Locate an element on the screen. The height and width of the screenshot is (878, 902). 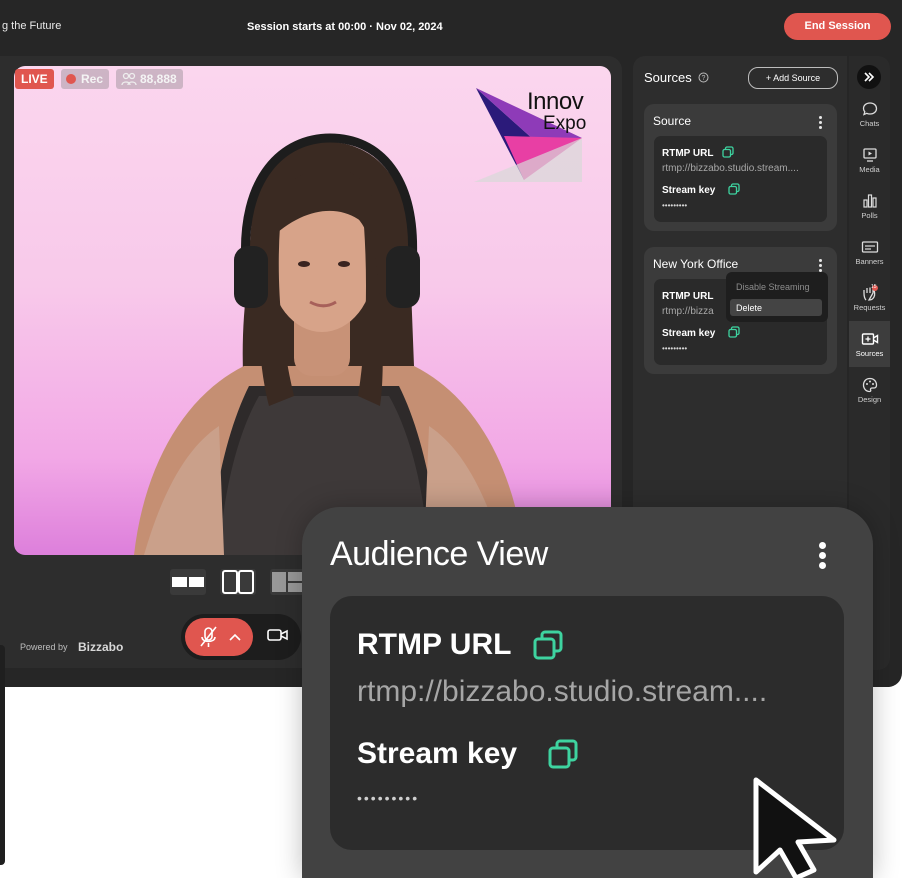
audience-stream-key-label: Stream key is located at coordinates (437, 753).